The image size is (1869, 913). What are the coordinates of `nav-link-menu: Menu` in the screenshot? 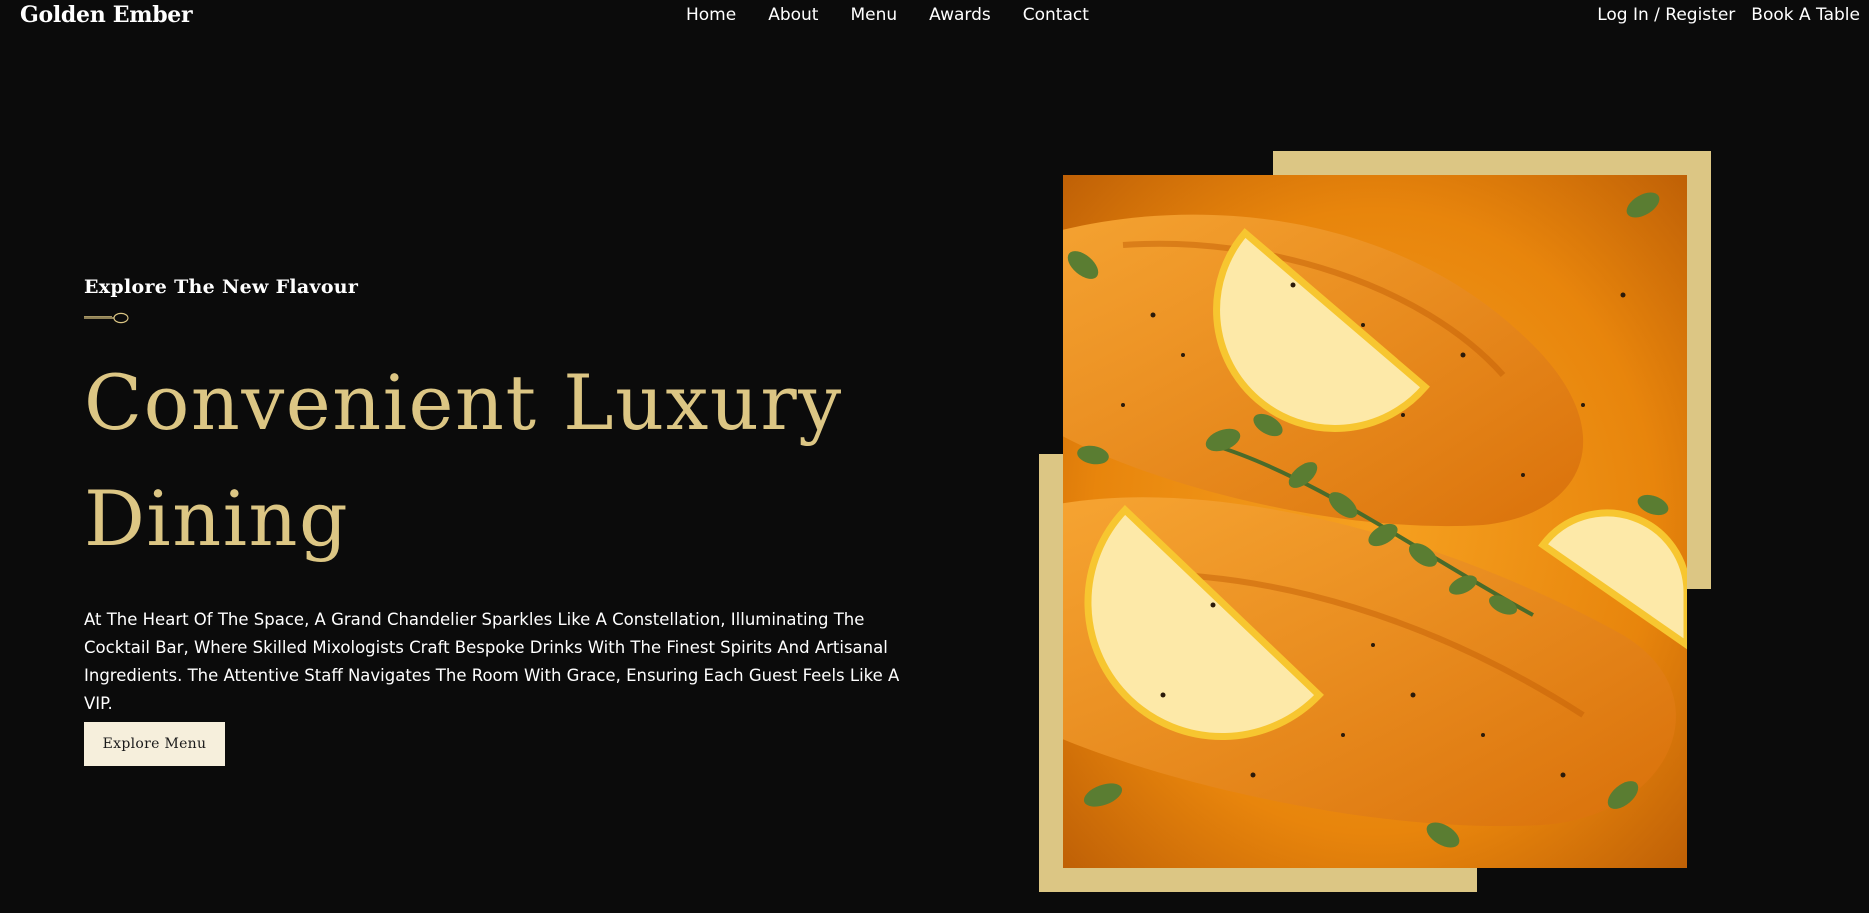 It's located at (873, 15).